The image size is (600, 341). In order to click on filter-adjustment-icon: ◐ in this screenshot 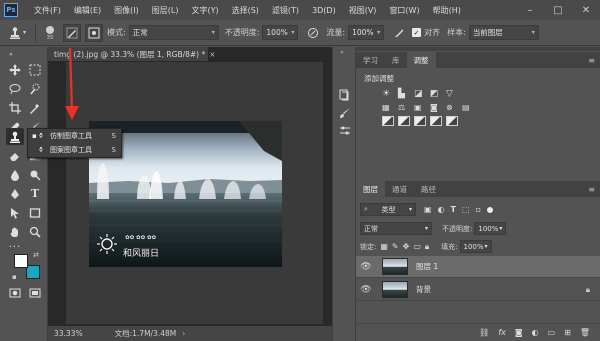, I will do `click(441, 209)`.